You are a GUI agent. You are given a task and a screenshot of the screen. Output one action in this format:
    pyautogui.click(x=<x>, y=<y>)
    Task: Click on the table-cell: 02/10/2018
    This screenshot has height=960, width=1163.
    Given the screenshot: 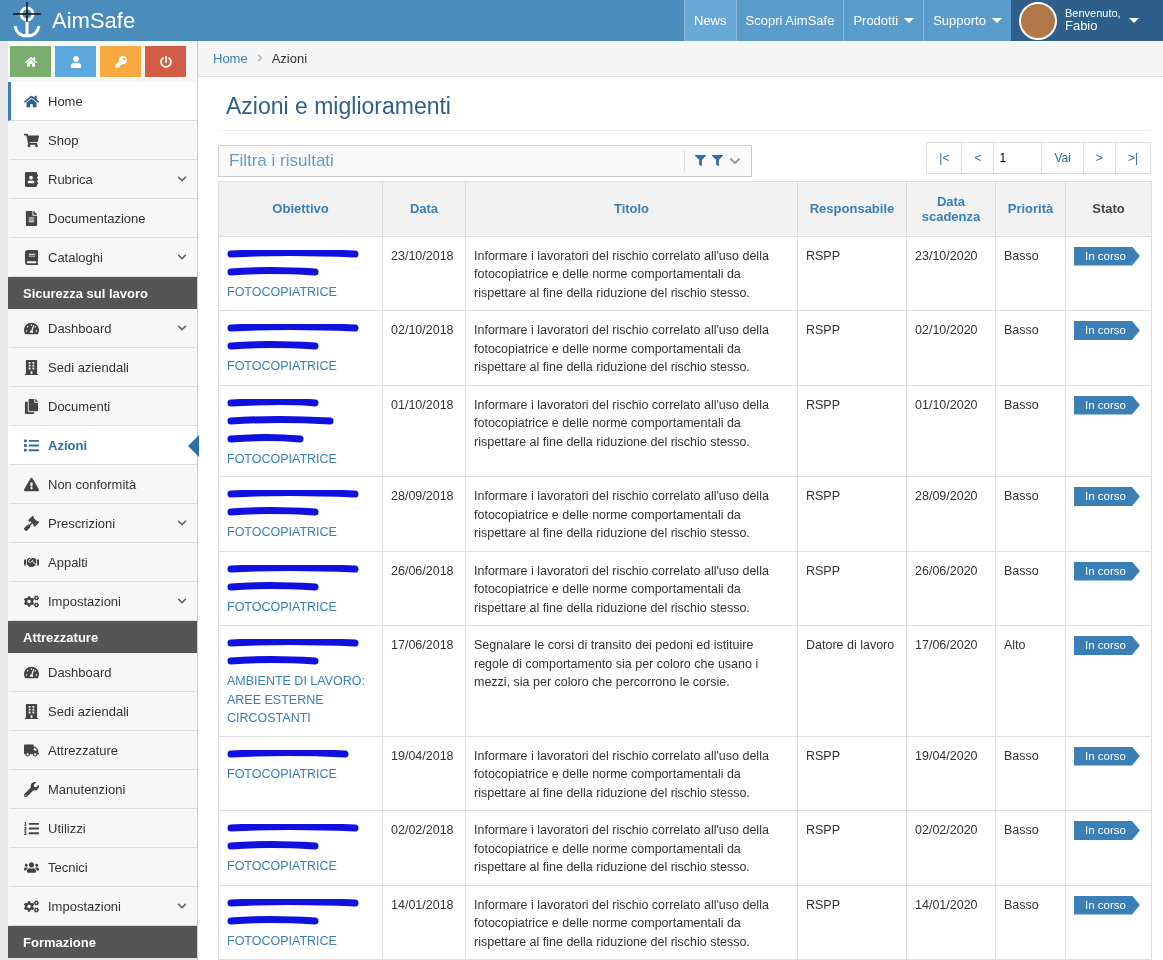 What is the action you would take?
    pyautogui.click(x=424, y=347)
    